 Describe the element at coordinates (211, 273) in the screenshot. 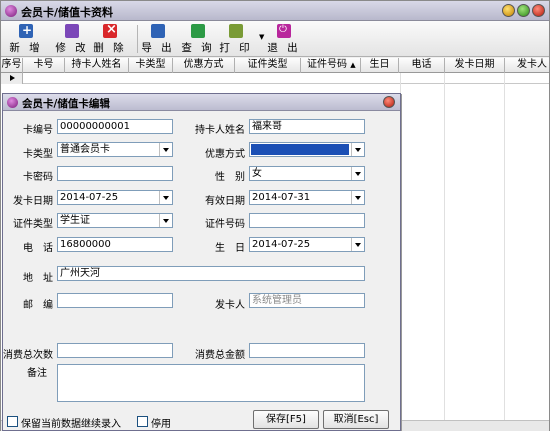

I see `address-input: 广州天河` at that location.